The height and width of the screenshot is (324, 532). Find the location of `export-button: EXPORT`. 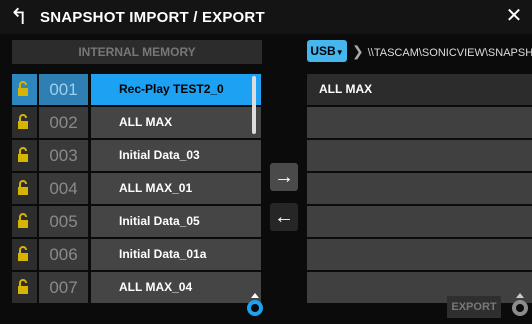

export-button: EXPORT is located at coordinates (474, 307).